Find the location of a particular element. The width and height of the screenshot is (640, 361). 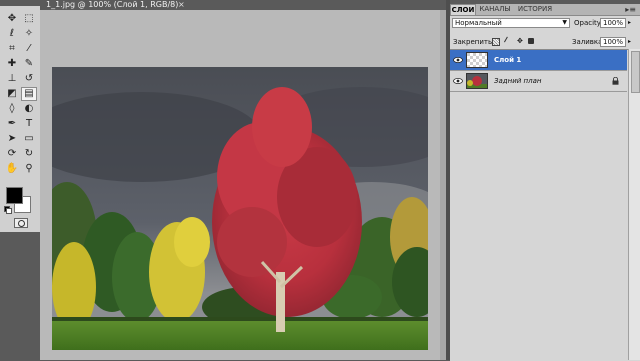

path-selection-icon: ➤ is located at coordinates (12, 139).